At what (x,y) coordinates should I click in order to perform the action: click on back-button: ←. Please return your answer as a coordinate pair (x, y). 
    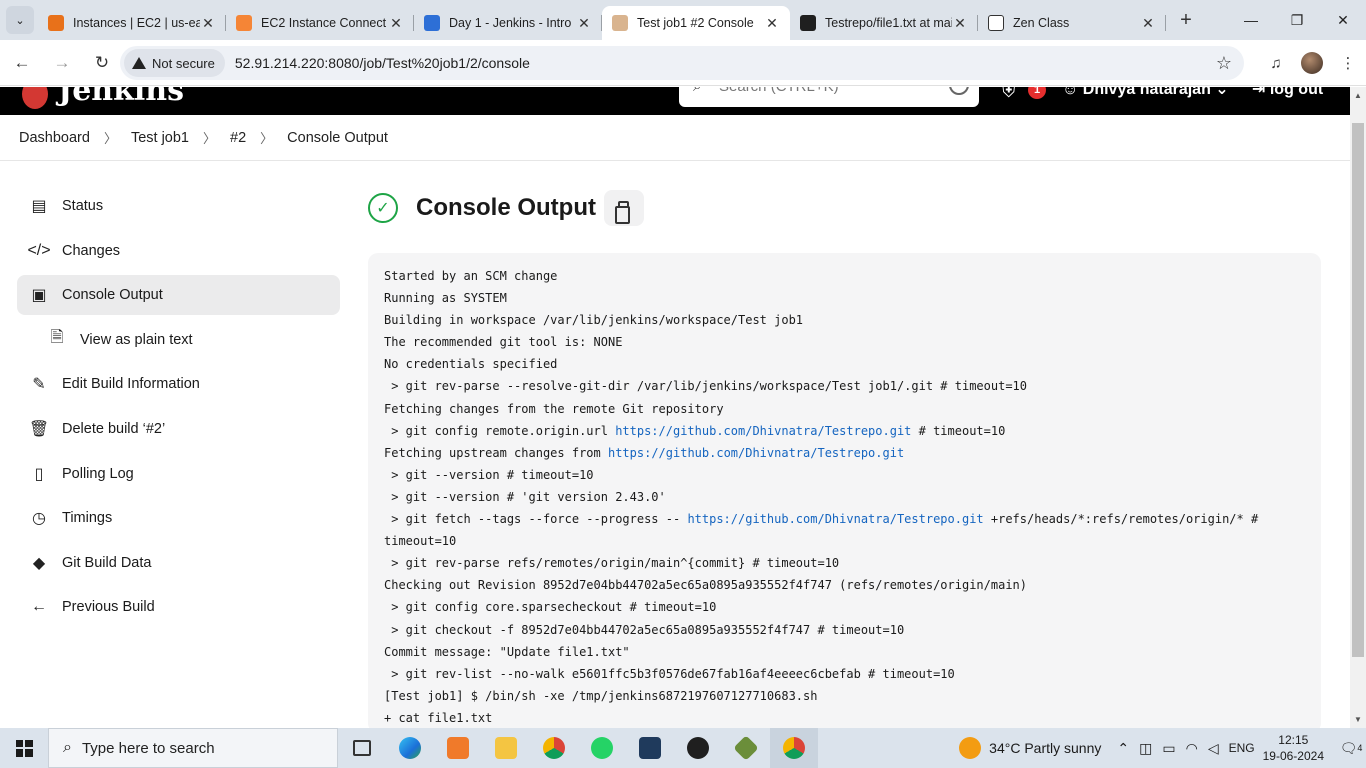
    Looking at the image, I should click on (22, 63).